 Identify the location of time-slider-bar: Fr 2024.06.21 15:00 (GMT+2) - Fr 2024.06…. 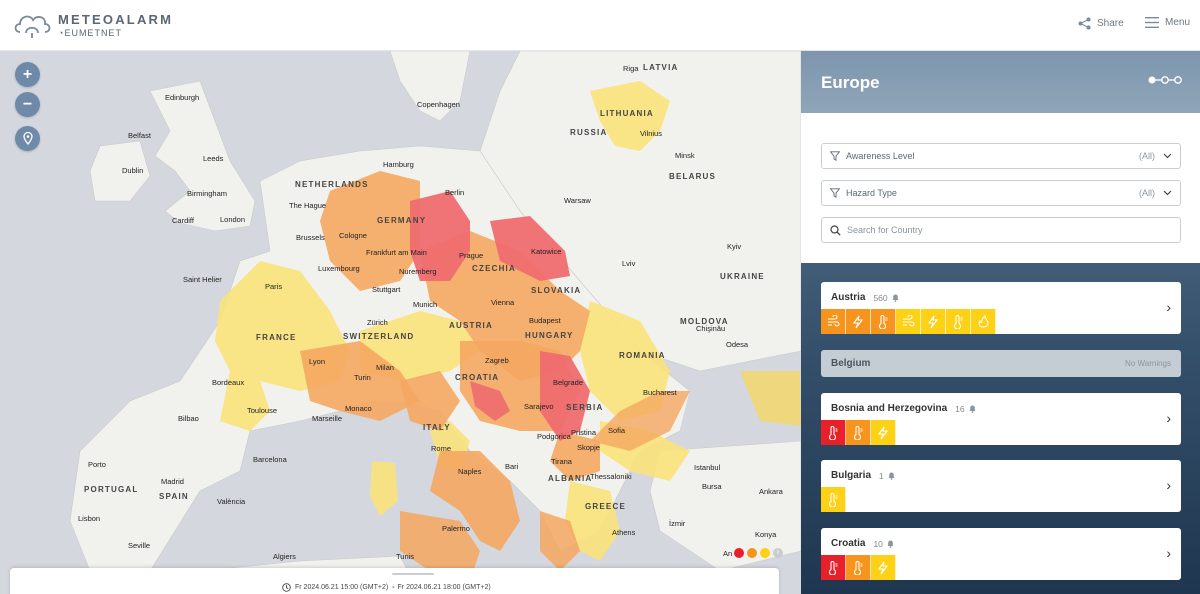
(394, 581).